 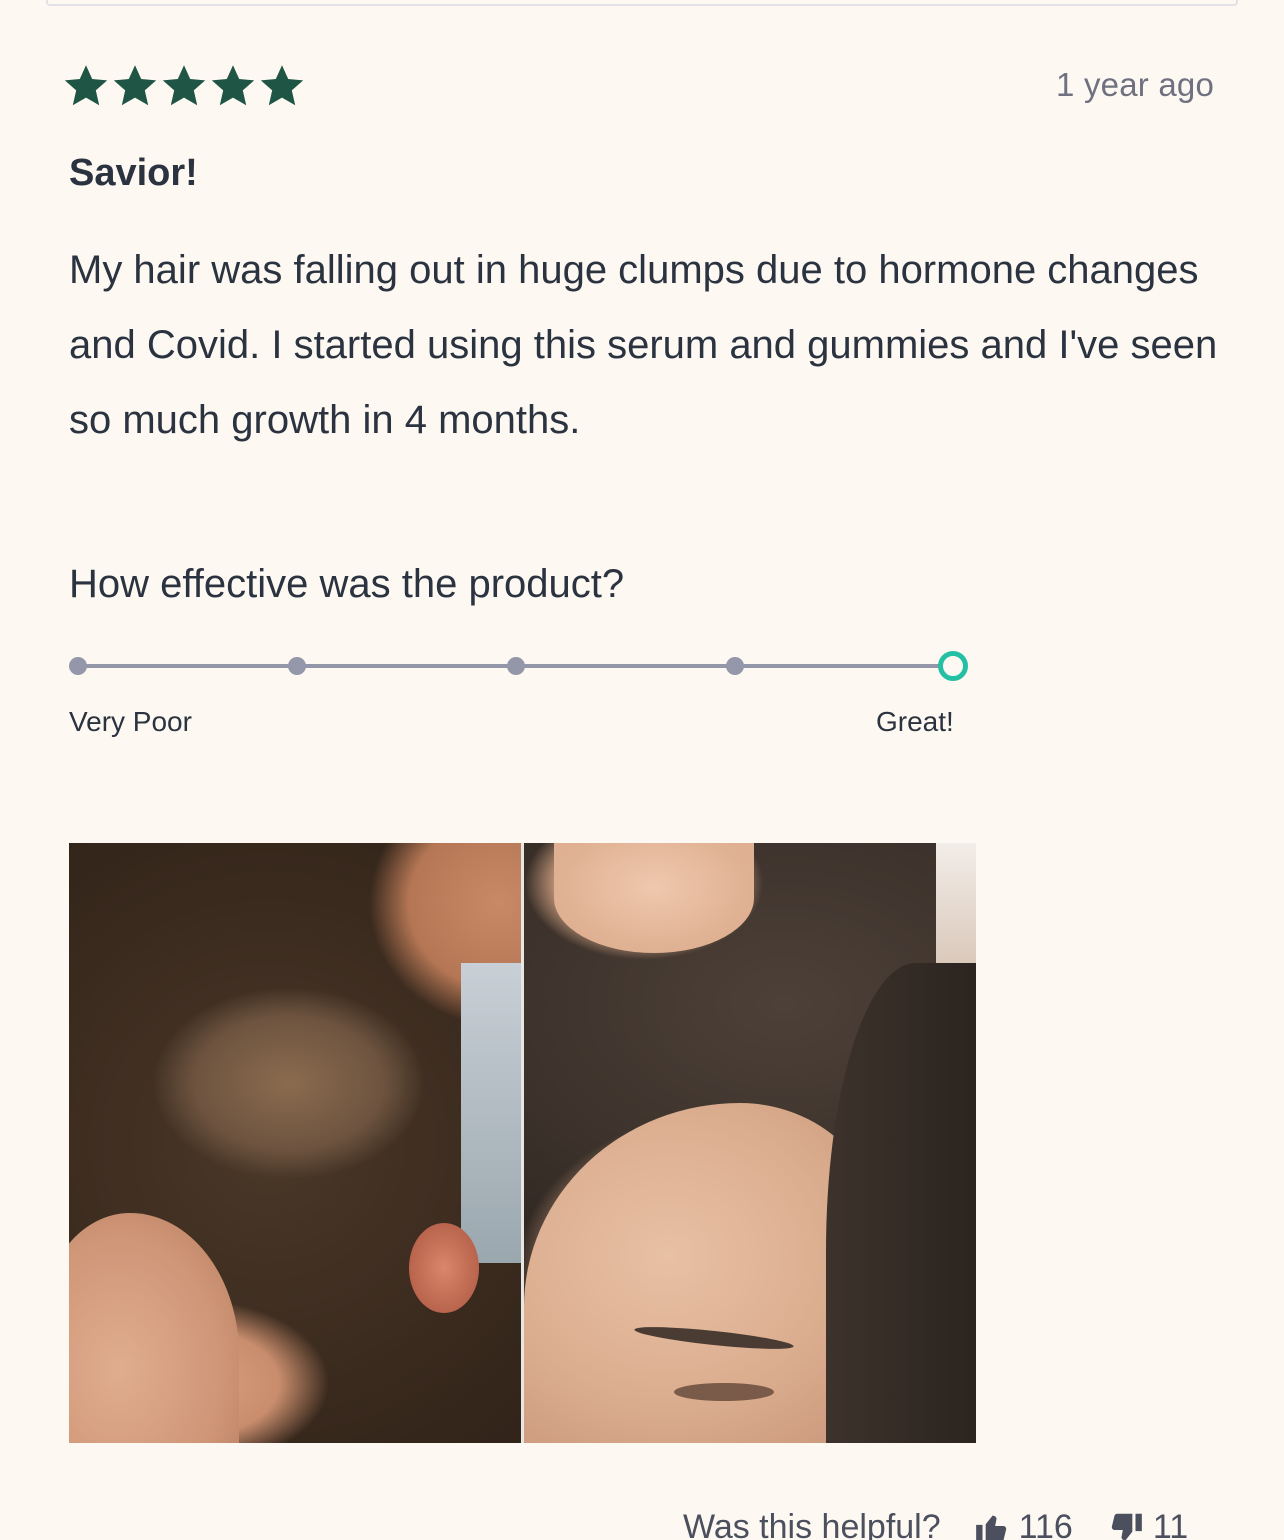 I want to click on before-photo, so click(x=295, y=1143).